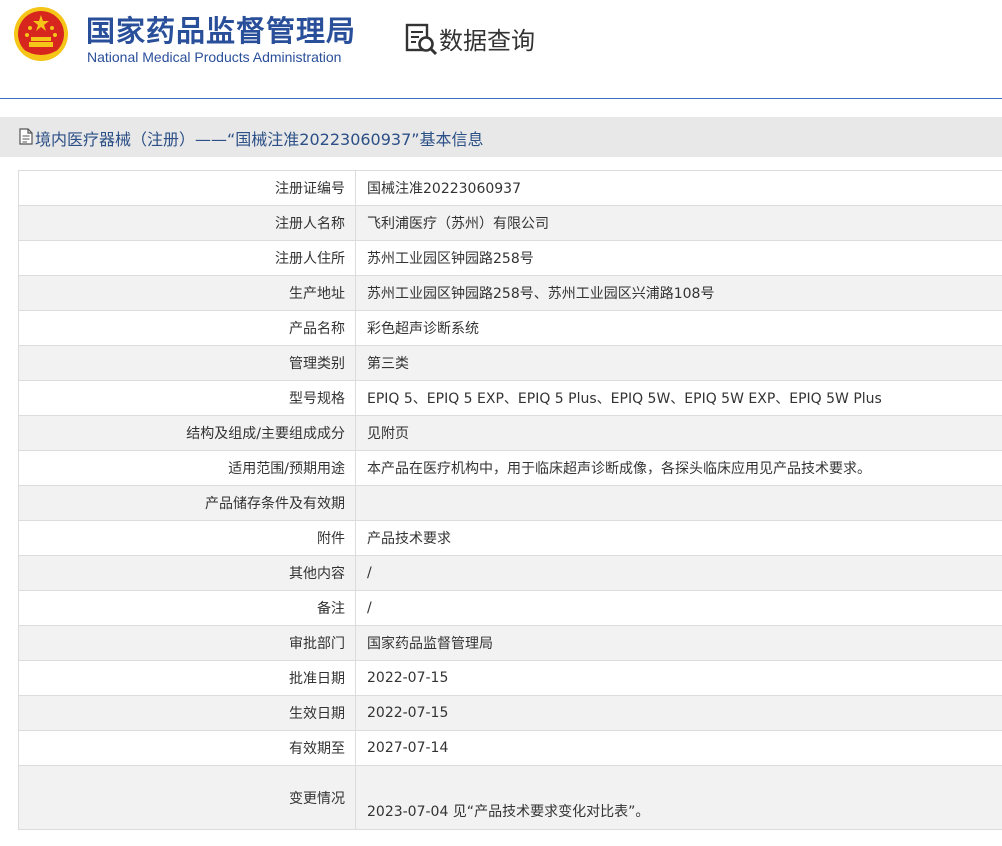 This screenshot has height=846, width=1002. I want to click on field-label: 生产地址, so click(187, 293).